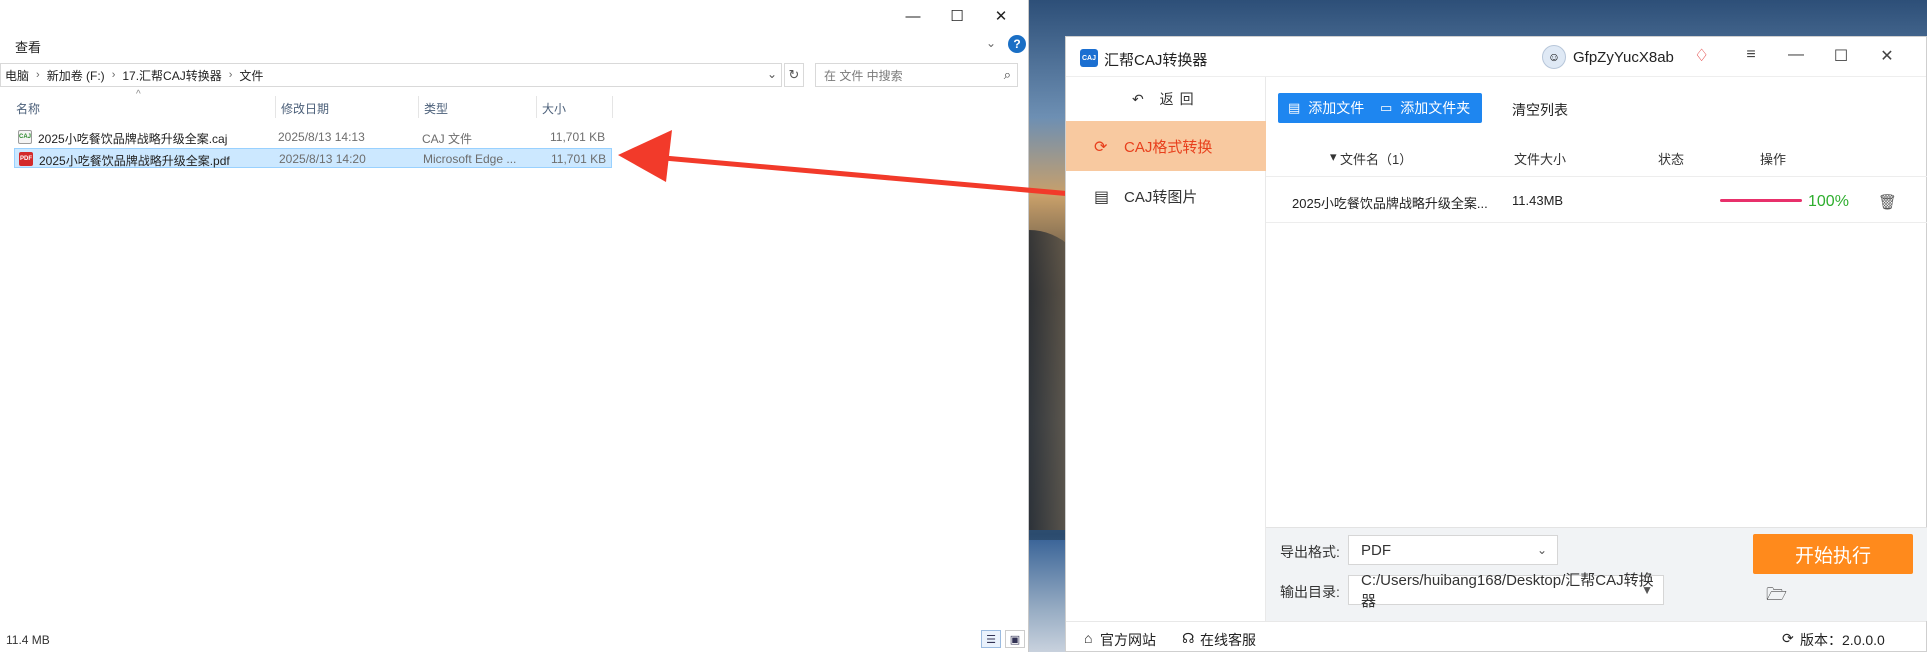 The width and height of the screenshot is (1927, 652). I want to click on ribbon-tab-view: 查看, so click(28, 46).